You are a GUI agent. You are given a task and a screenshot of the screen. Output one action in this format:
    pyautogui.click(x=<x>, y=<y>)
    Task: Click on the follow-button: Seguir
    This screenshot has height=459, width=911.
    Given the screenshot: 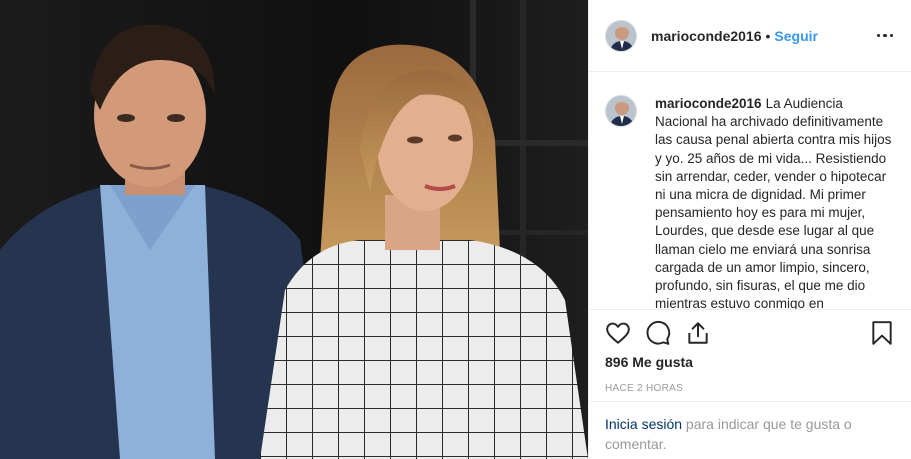 What is the action you would take?
    pyautogui.click(x=796, y=36)
    